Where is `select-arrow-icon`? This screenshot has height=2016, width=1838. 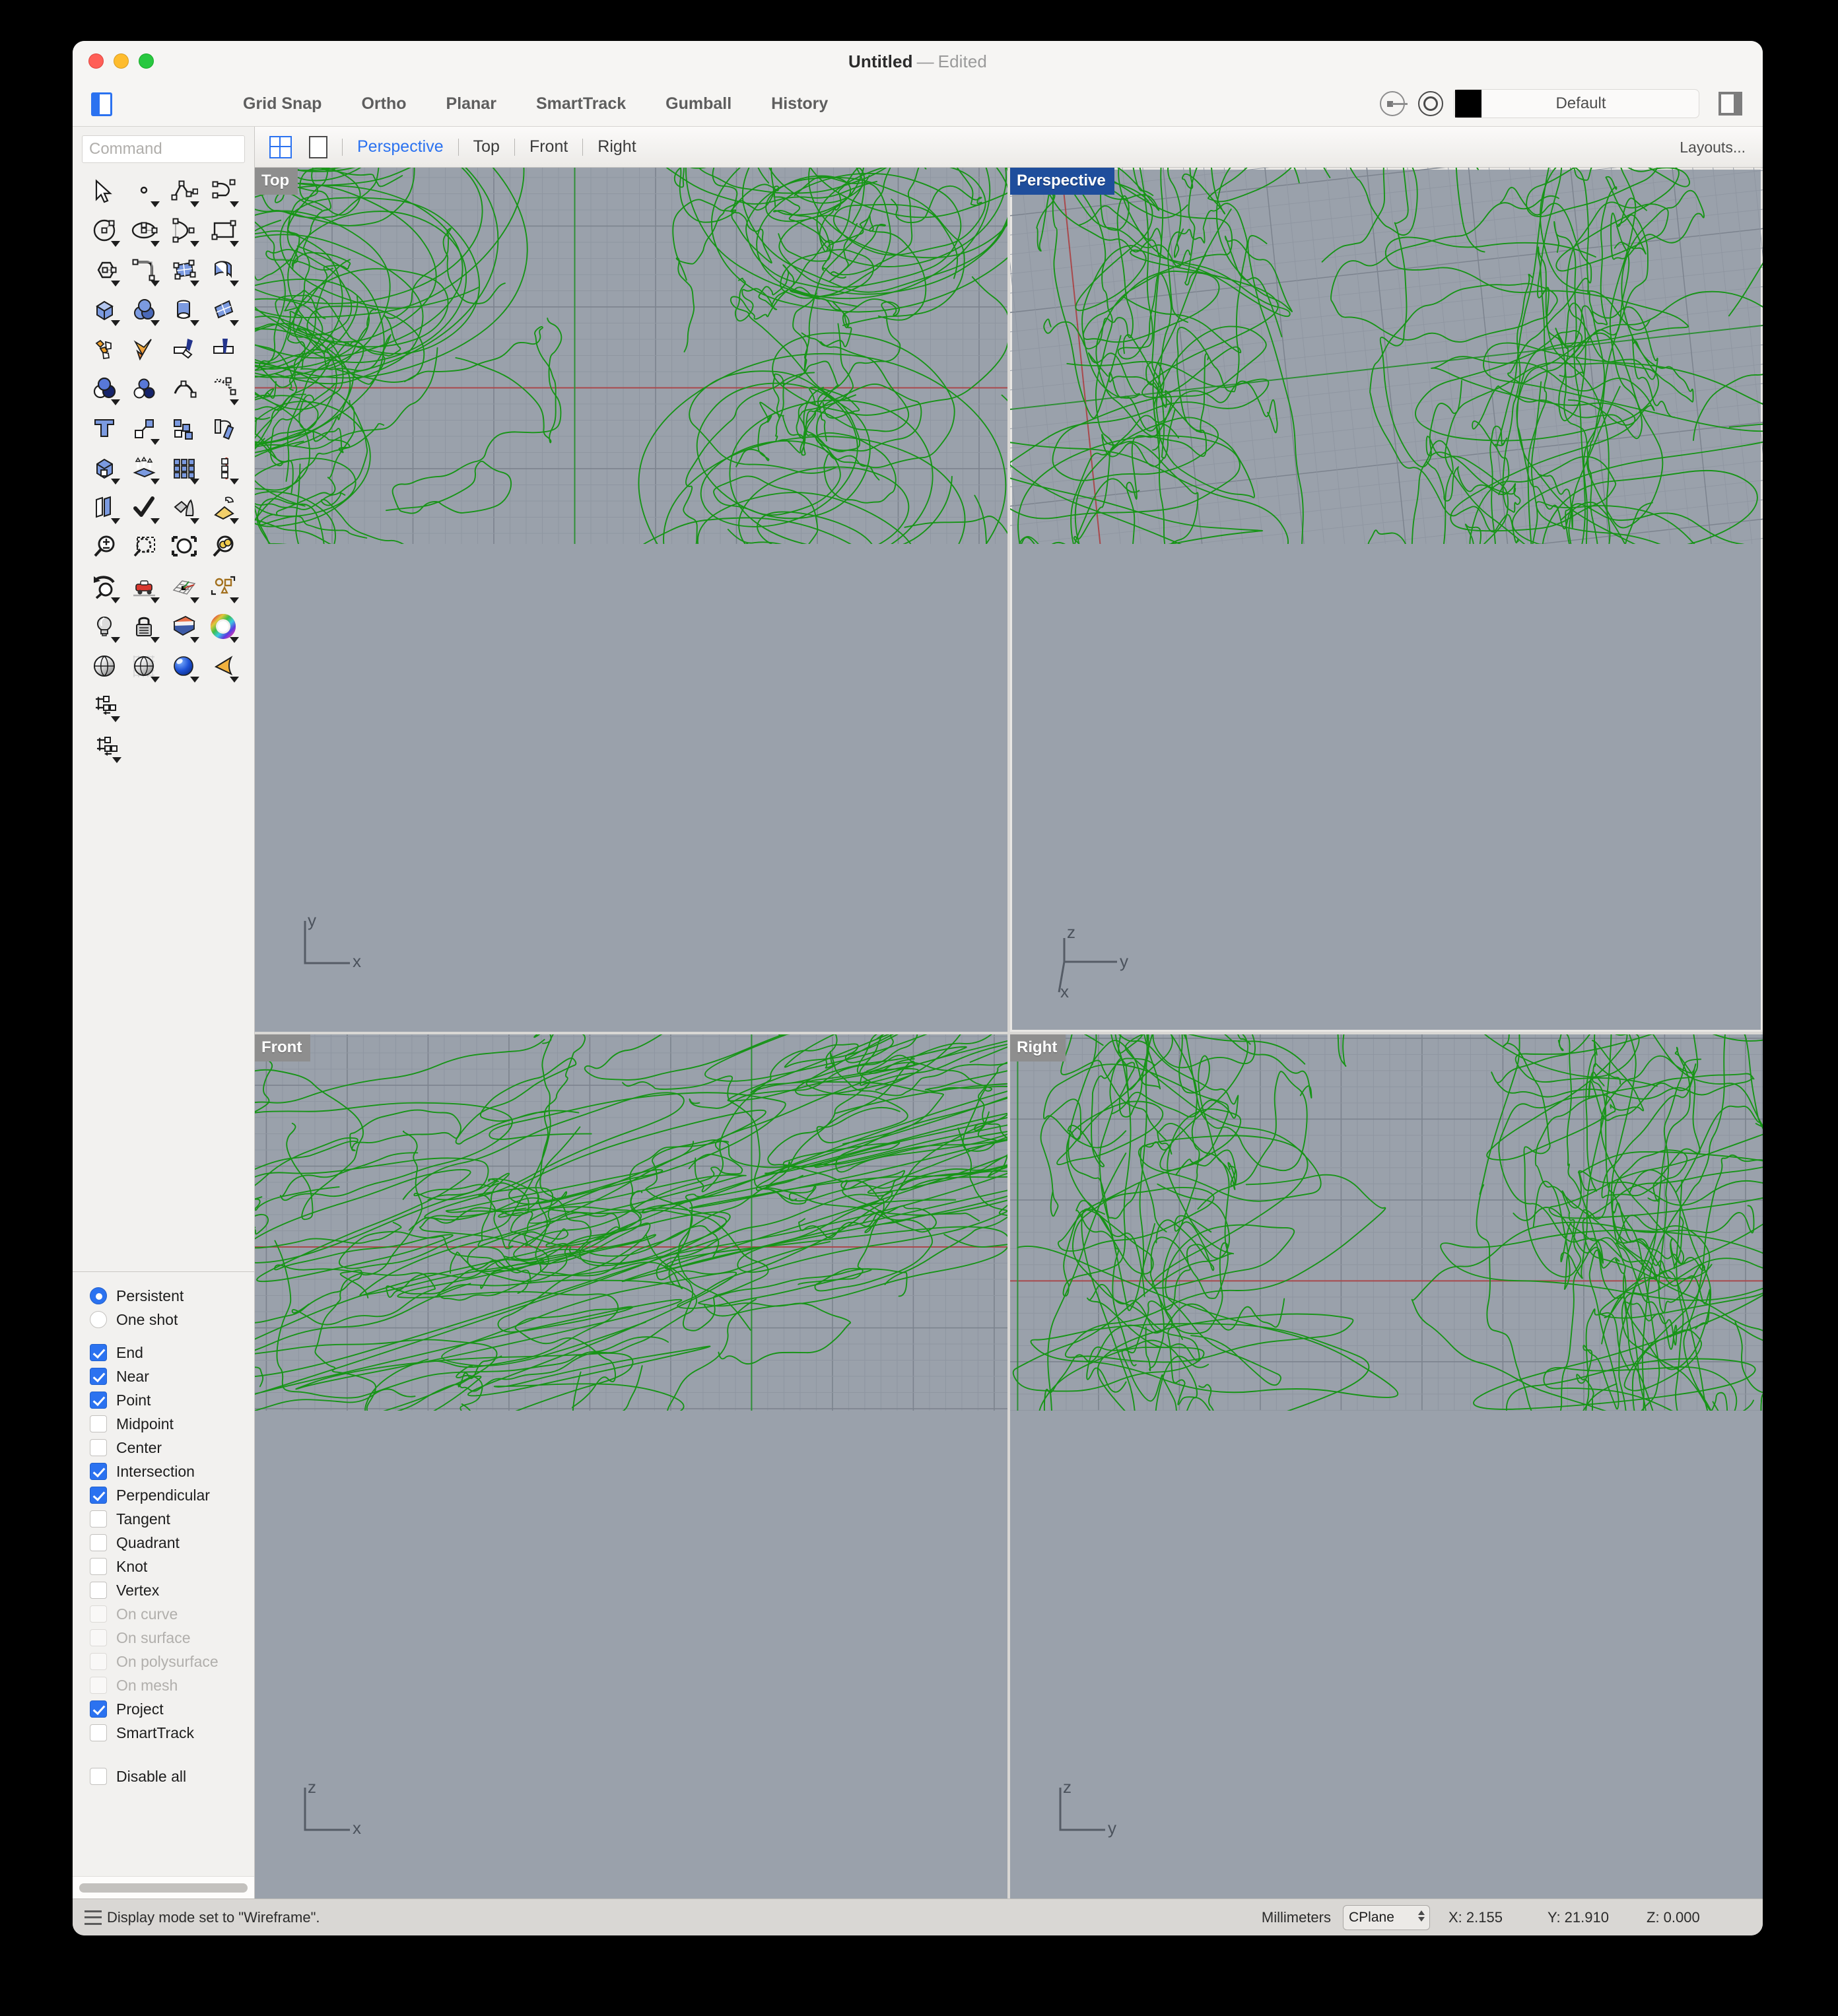
select-arrow-icon is located at coordinates (104, 191).